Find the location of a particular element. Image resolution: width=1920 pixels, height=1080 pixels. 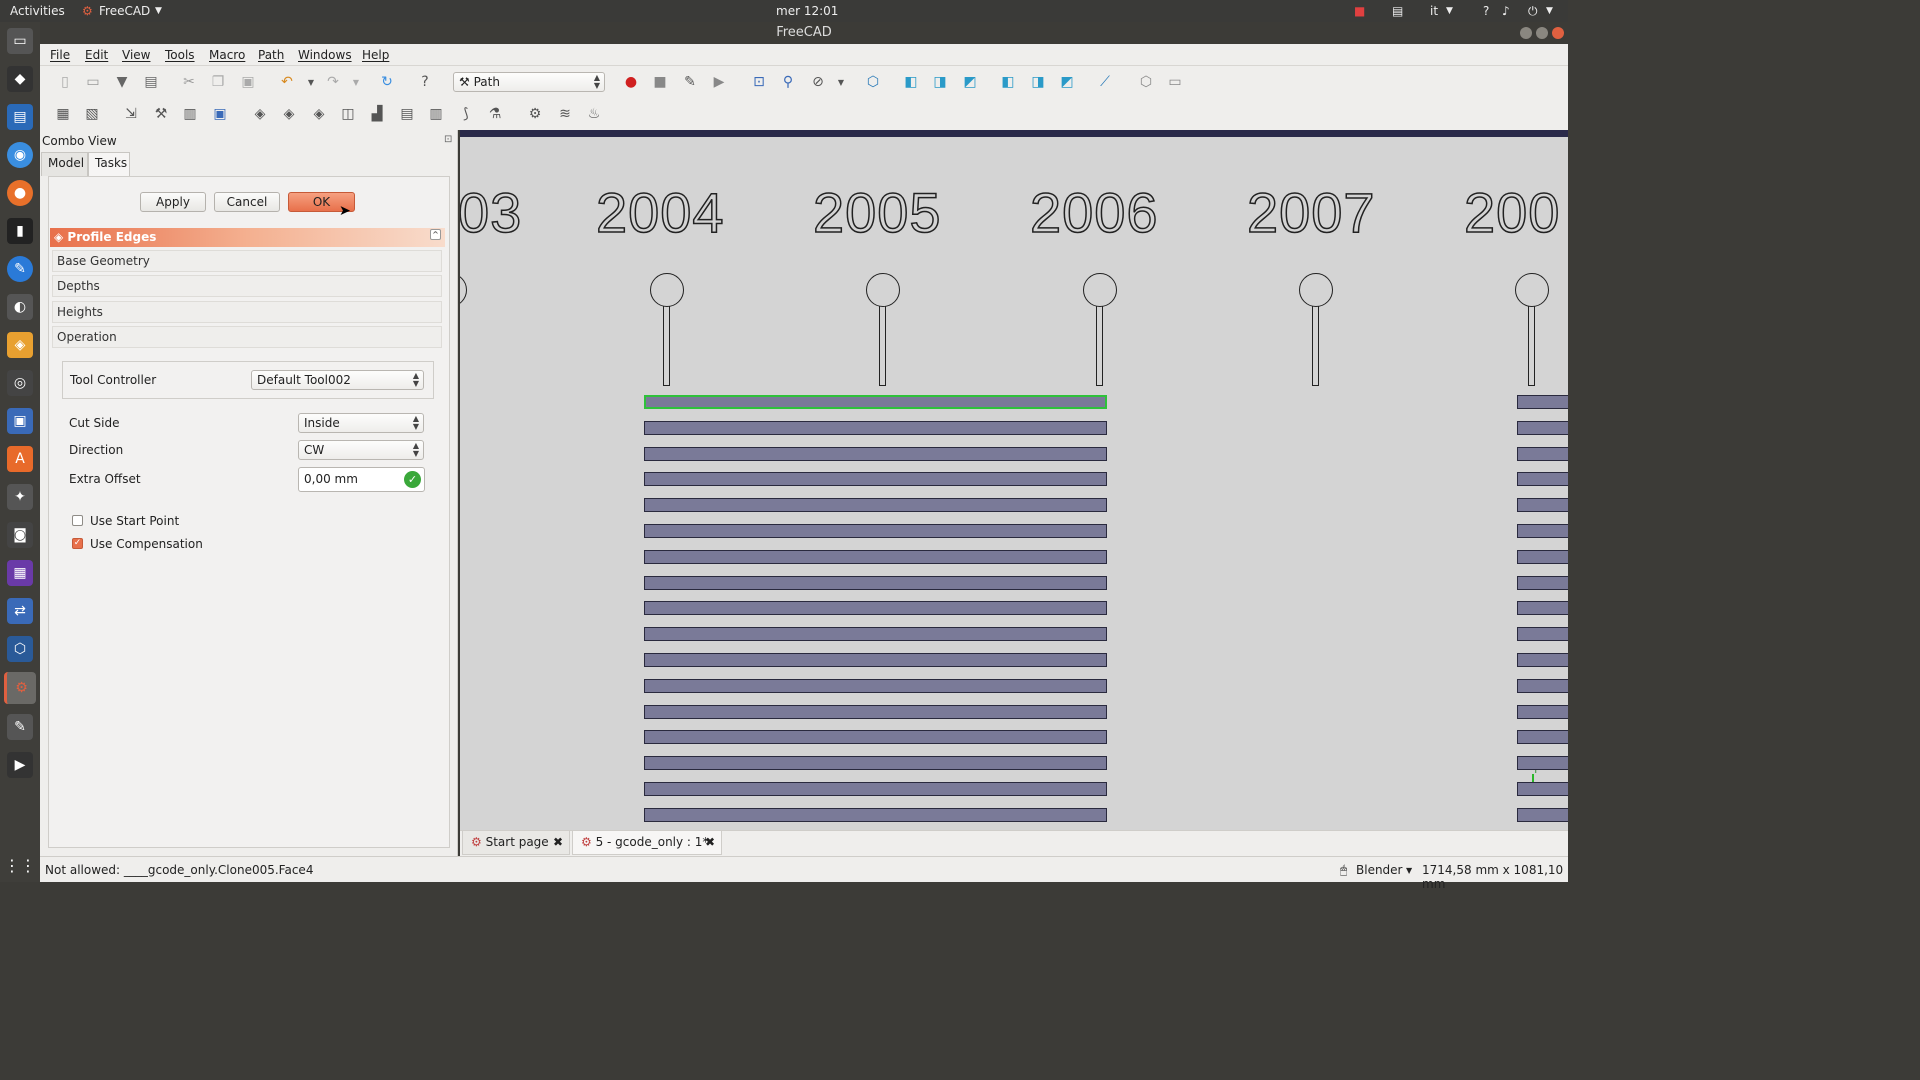

terminal-icon: ▮ is located at coordinates (20, 231).